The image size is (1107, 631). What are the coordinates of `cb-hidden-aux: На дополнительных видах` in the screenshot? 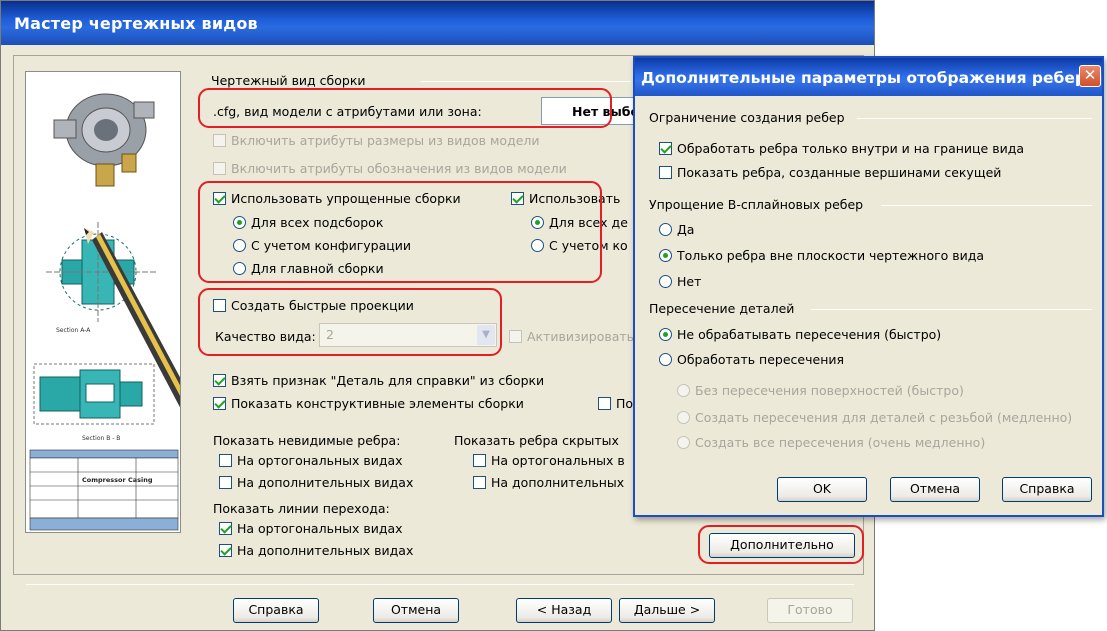 It's located at (316, 483).